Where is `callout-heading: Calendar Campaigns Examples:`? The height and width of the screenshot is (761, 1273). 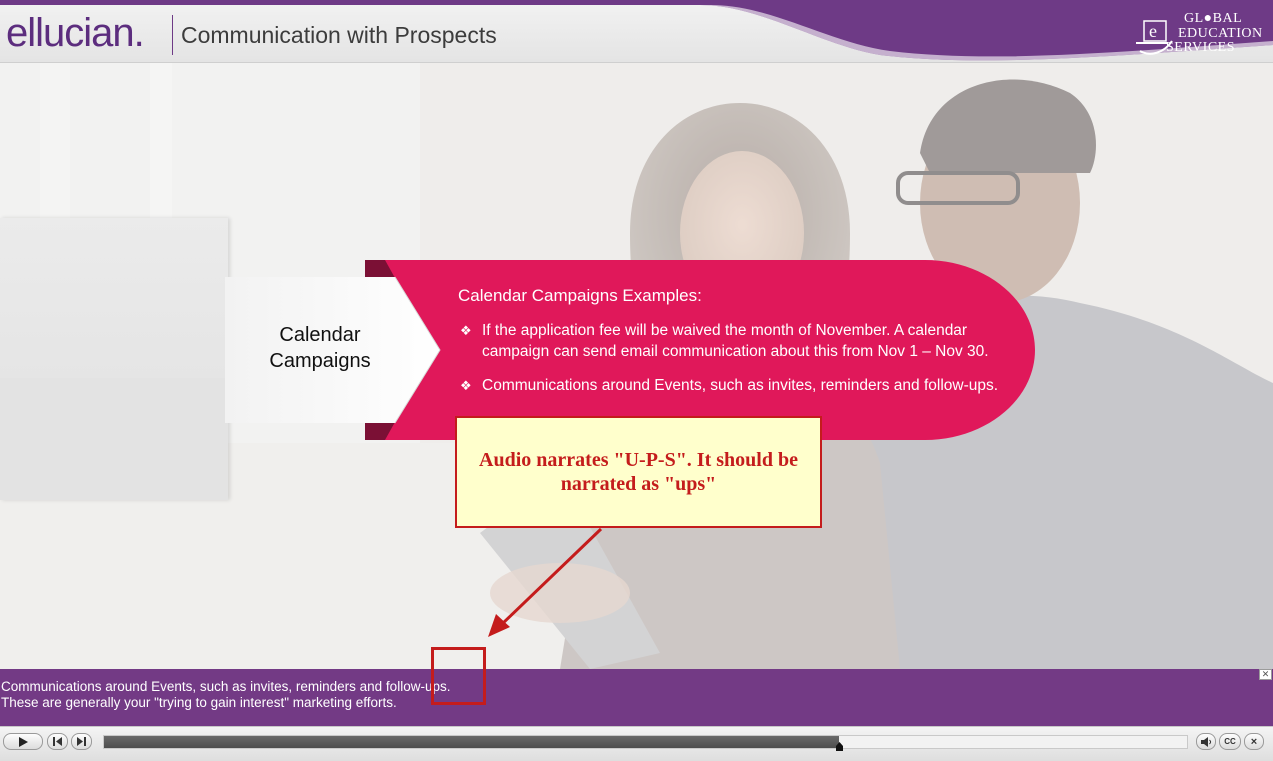 callout-heading: Calendar Campaigns Examples: is located at coordinates (580, 295).